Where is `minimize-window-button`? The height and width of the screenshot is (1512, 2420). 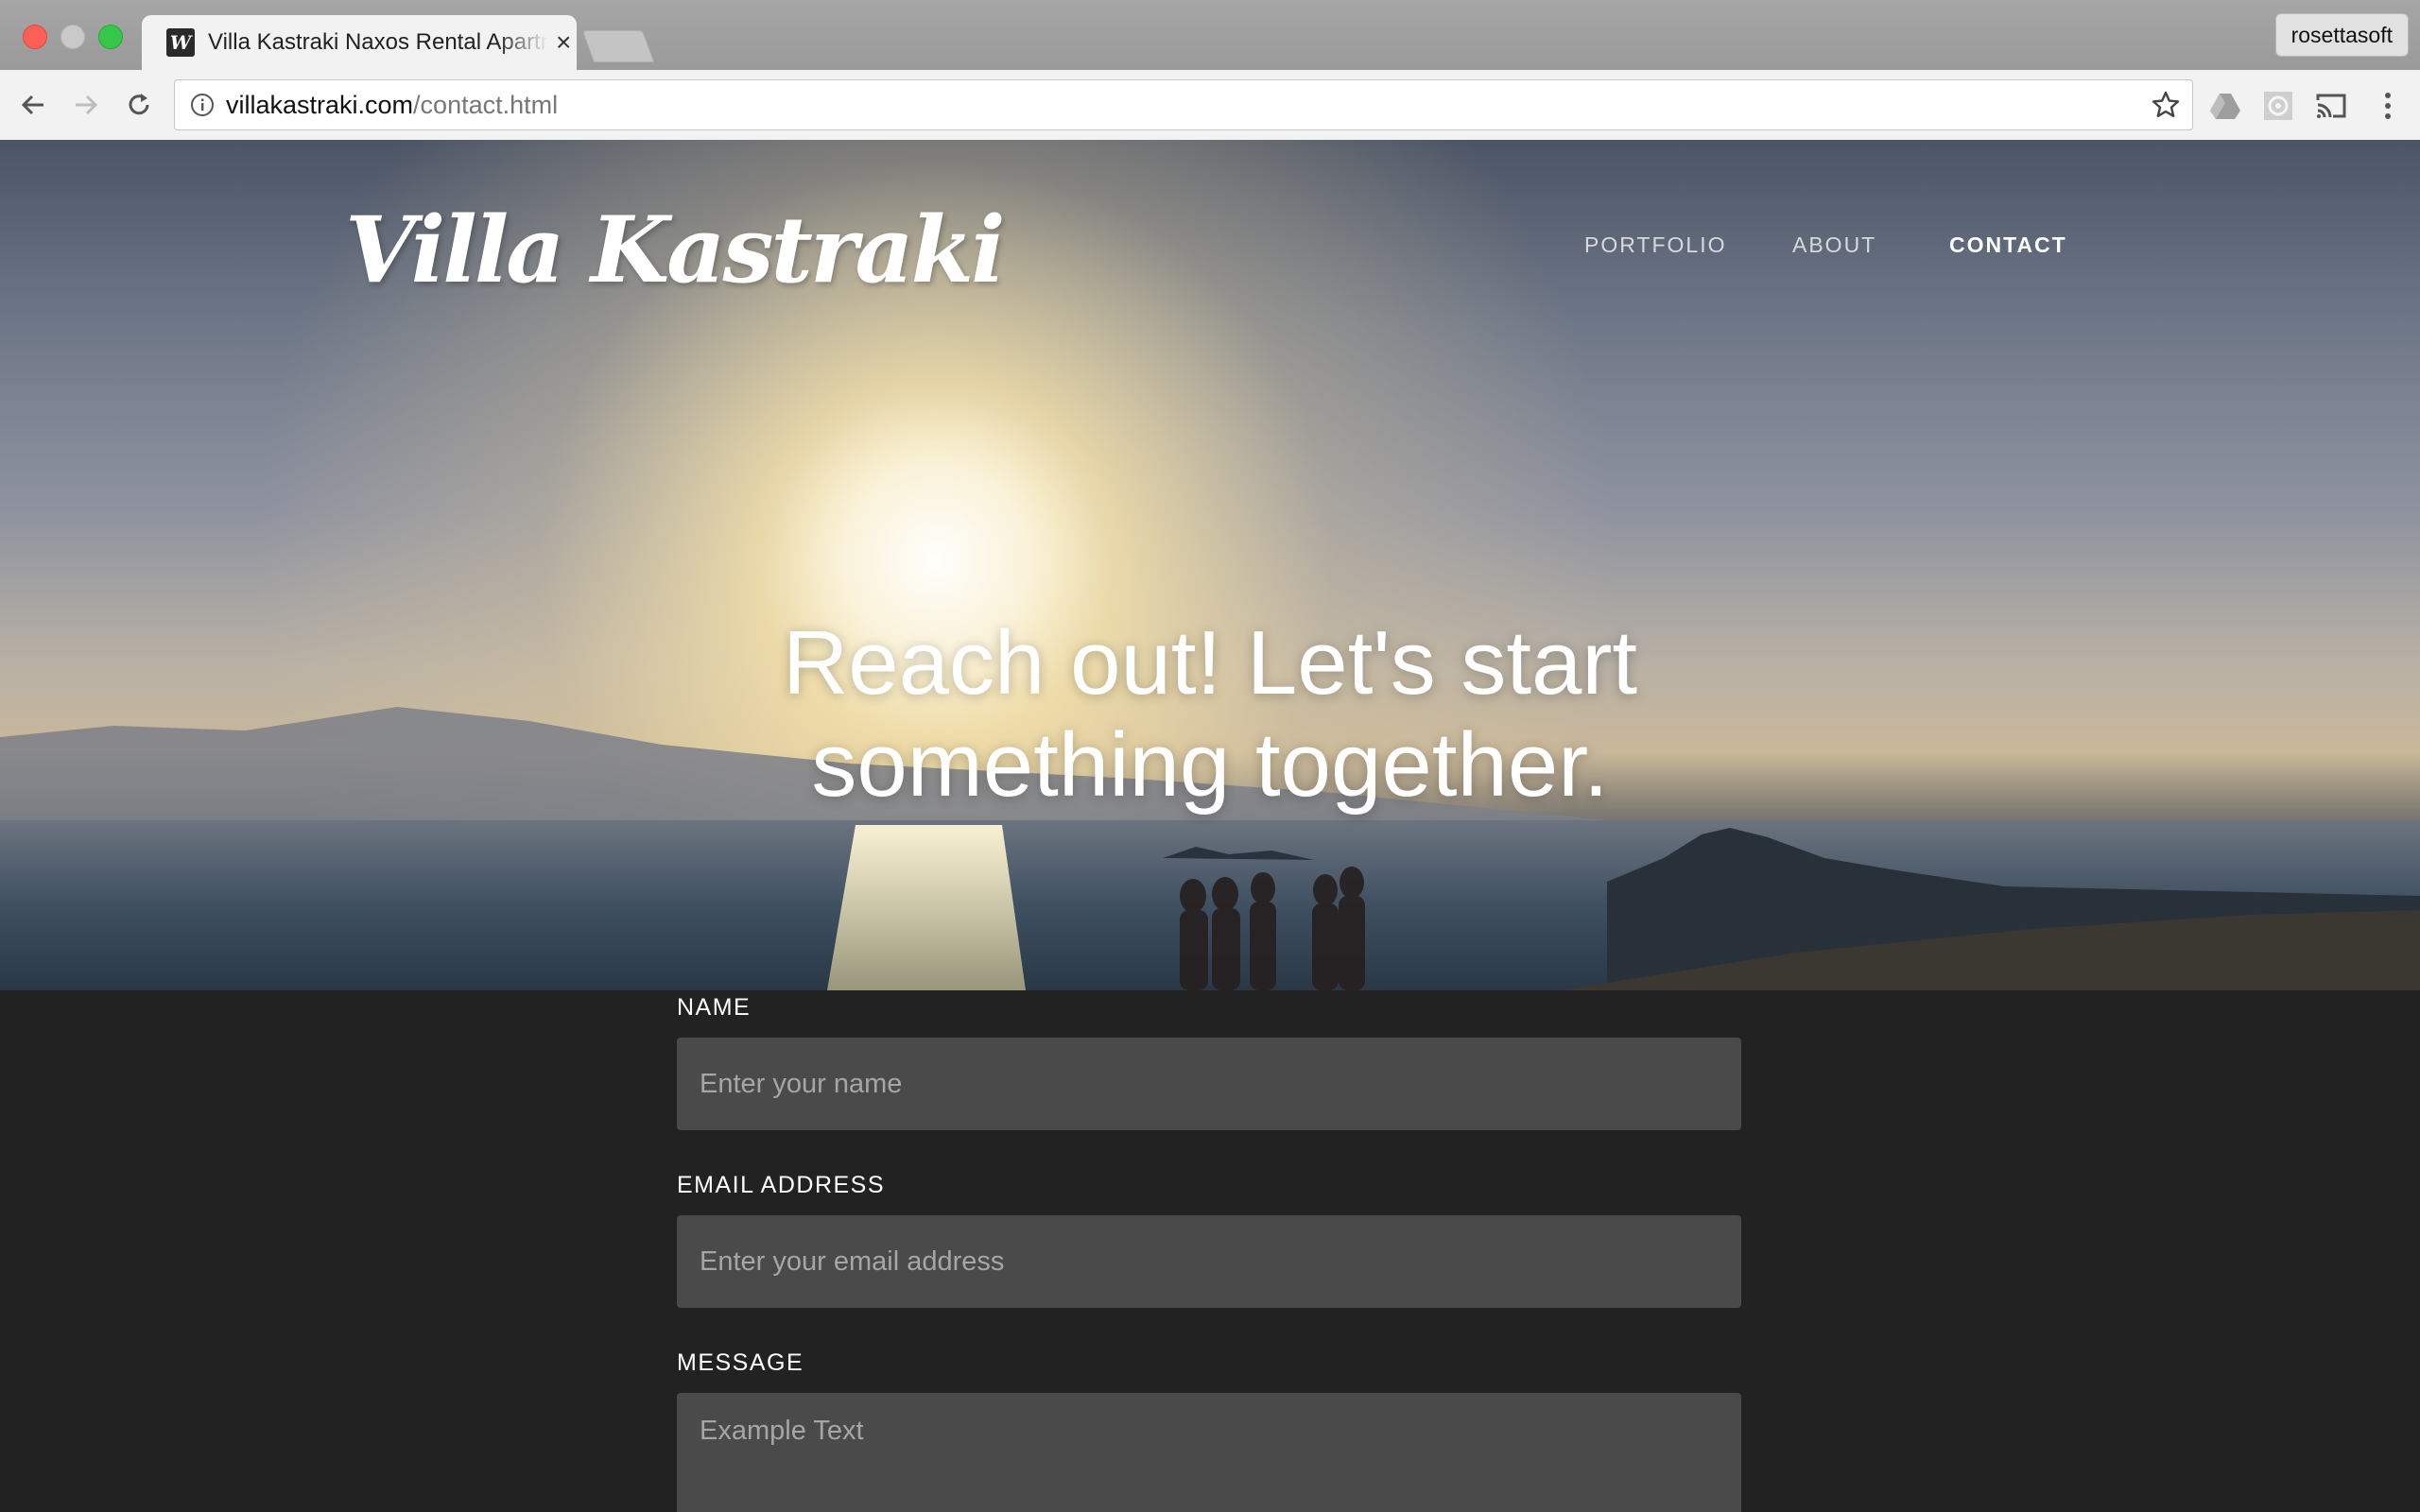
minimize-window-button is located at coordinates (72, 37).